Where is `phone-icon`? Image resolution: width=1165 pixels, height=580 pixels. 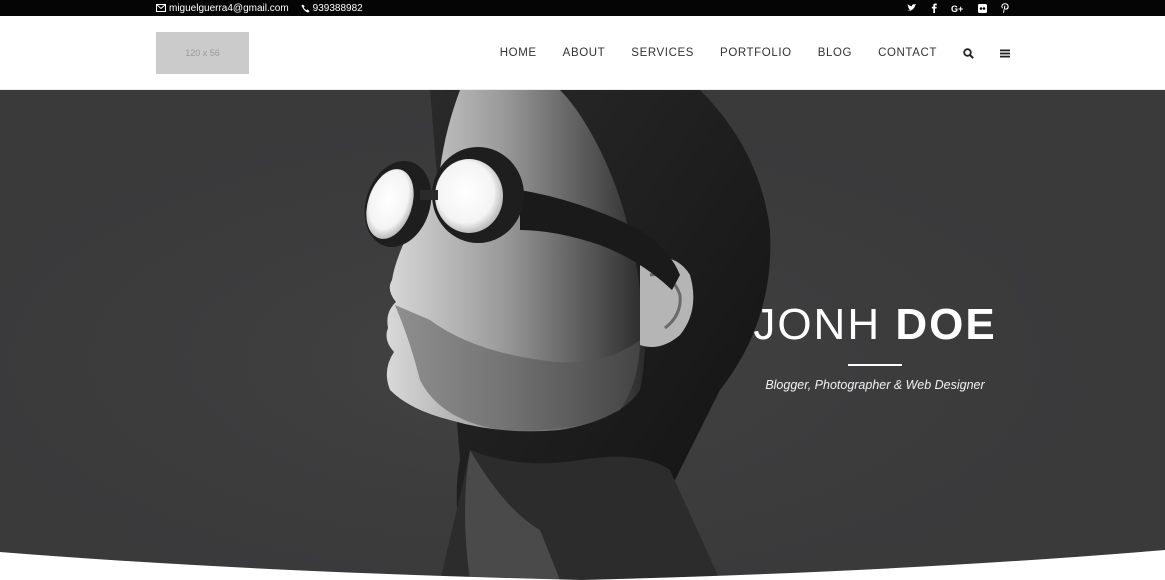
phone-icon is located at coordinates (305, 8).